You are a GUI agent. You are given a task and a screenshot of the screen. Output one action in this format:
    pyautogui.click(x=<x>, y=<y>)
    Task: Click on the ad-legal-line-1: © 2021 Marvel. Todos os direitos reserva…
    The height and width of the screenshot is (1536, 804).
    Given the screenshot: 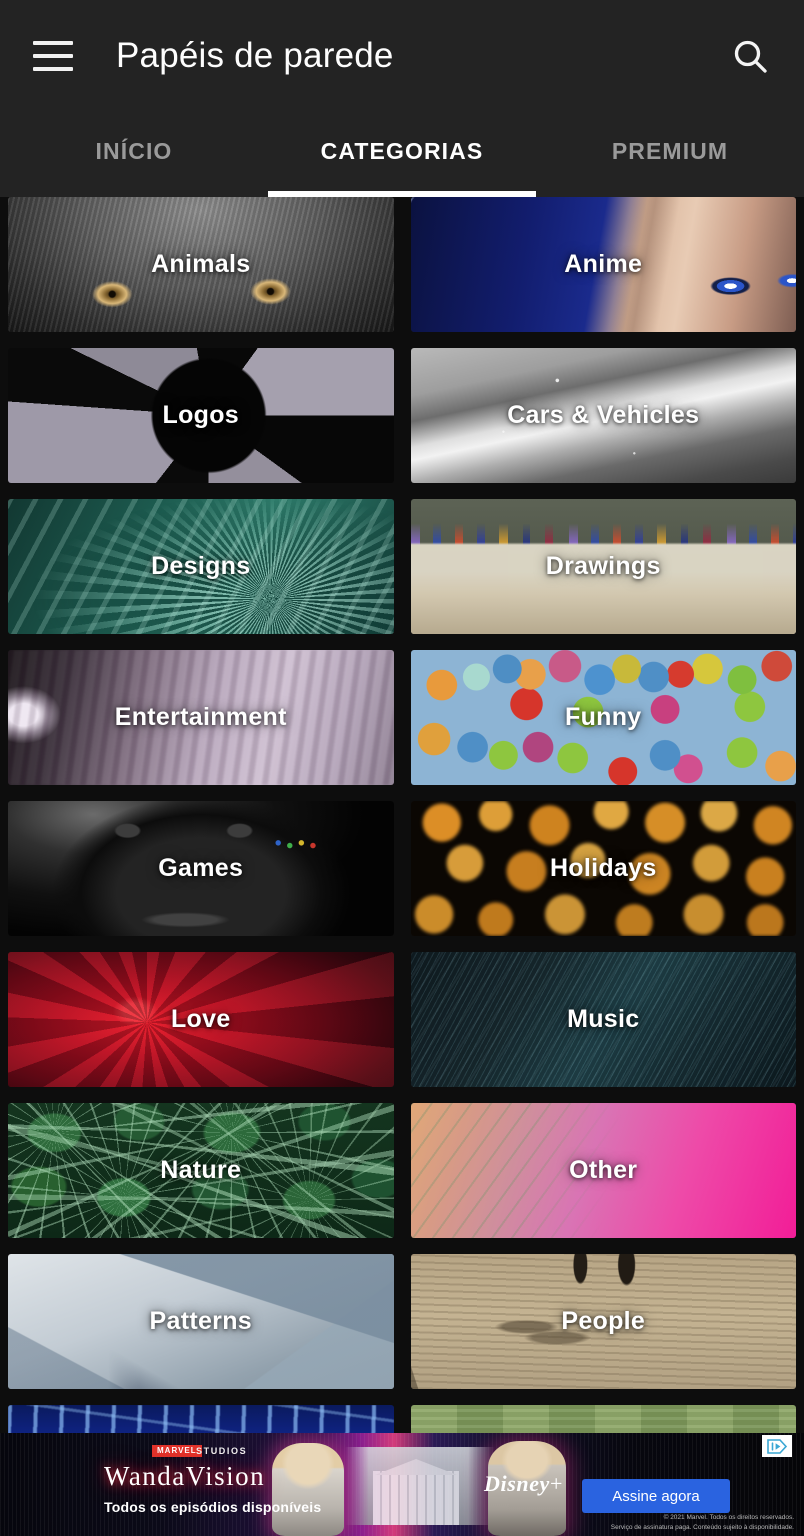 What is the action you would take?
    pyautogui.click(x=728, y=1518)
    